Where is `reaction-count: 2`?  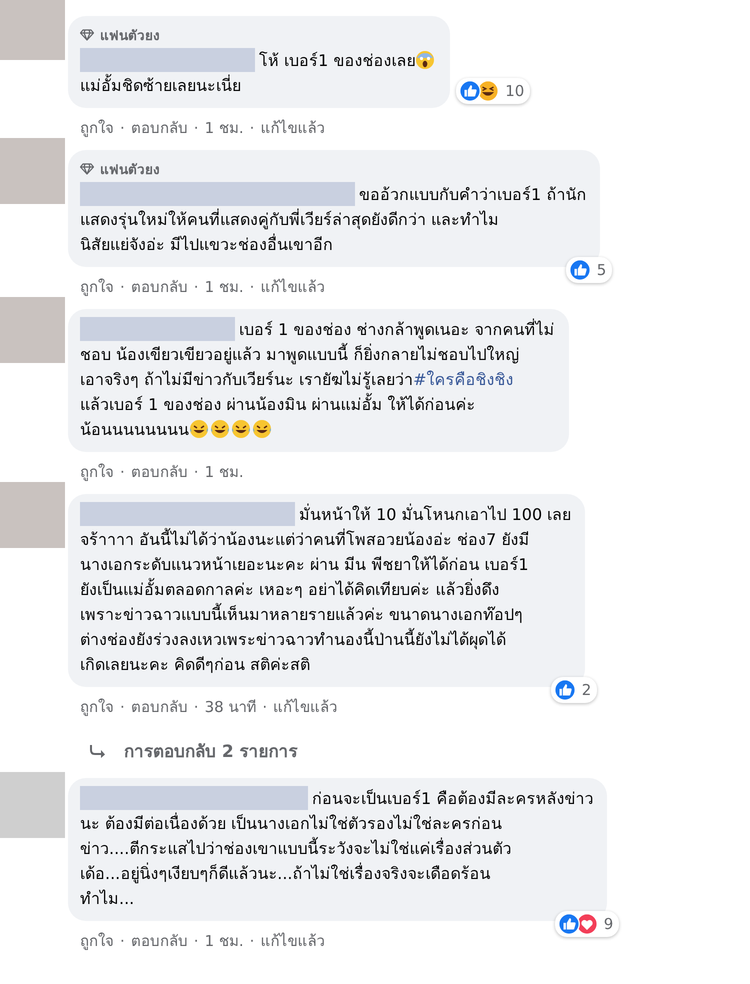
reaction-count: 2 is located at coordinates (574, 690).